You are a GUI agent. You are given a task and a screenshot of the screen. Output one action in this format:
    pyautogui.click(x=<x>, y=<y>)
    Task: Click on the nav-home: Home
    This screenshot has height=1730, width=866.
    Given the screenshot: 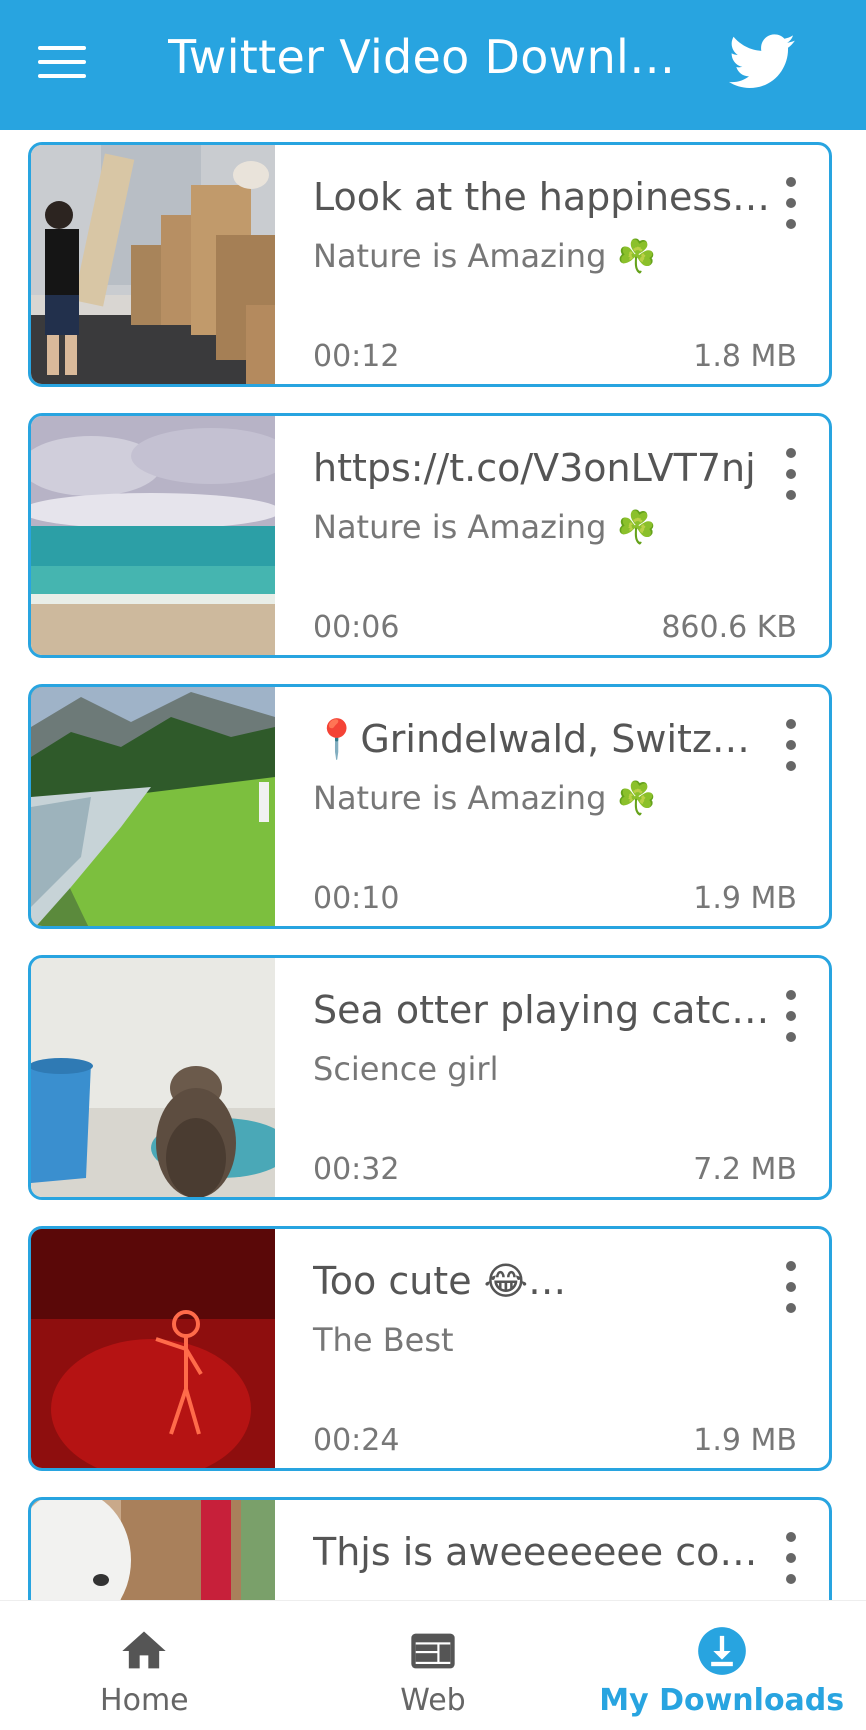 What is the action you would take?
    pyautogui.click(x=144, y=1665)
    